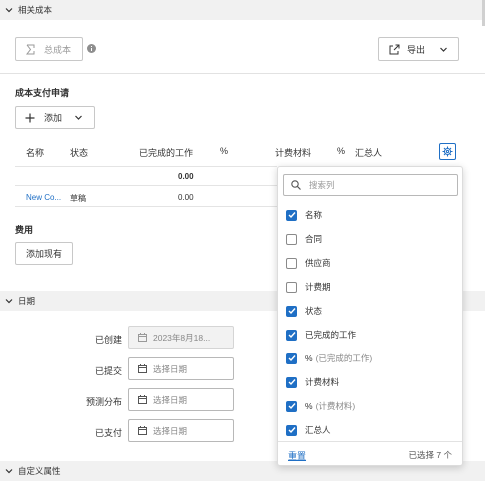 The image size is (485, 494). I want to click on related-costs-section-header: 相关成本, so click(242, 10).